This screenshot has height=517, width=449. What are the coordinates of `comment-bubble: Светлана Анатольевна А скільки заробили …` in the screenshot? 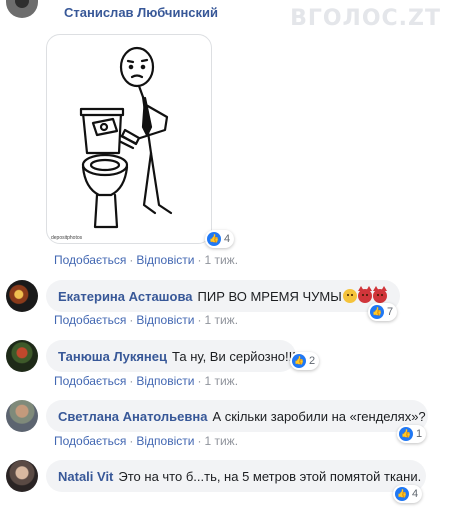 It's located at (237, 416).